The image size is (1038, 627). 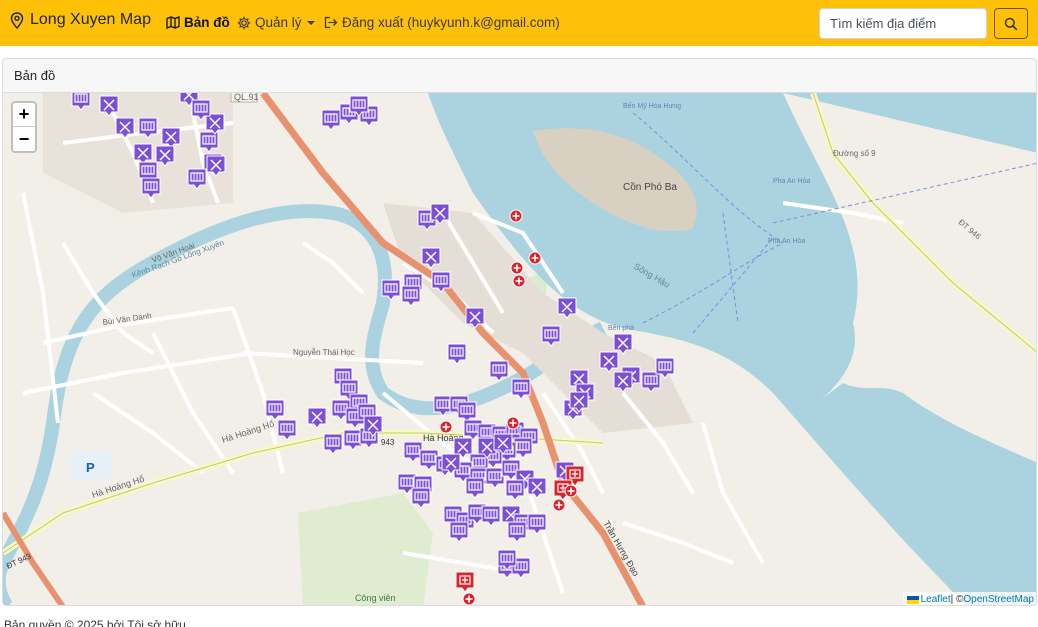 I want to click on label-con-pho-ba: Cồn Phó Ba, so click(x=650, y=187).